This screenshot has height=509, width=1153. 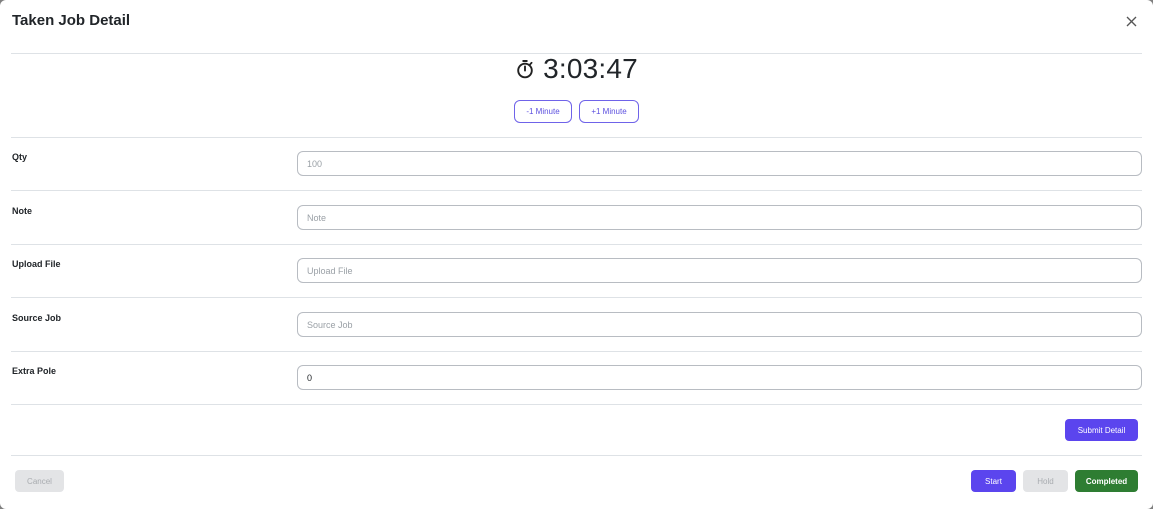 I want to click on hold-button: Hold, so click(x=1045, y=481).